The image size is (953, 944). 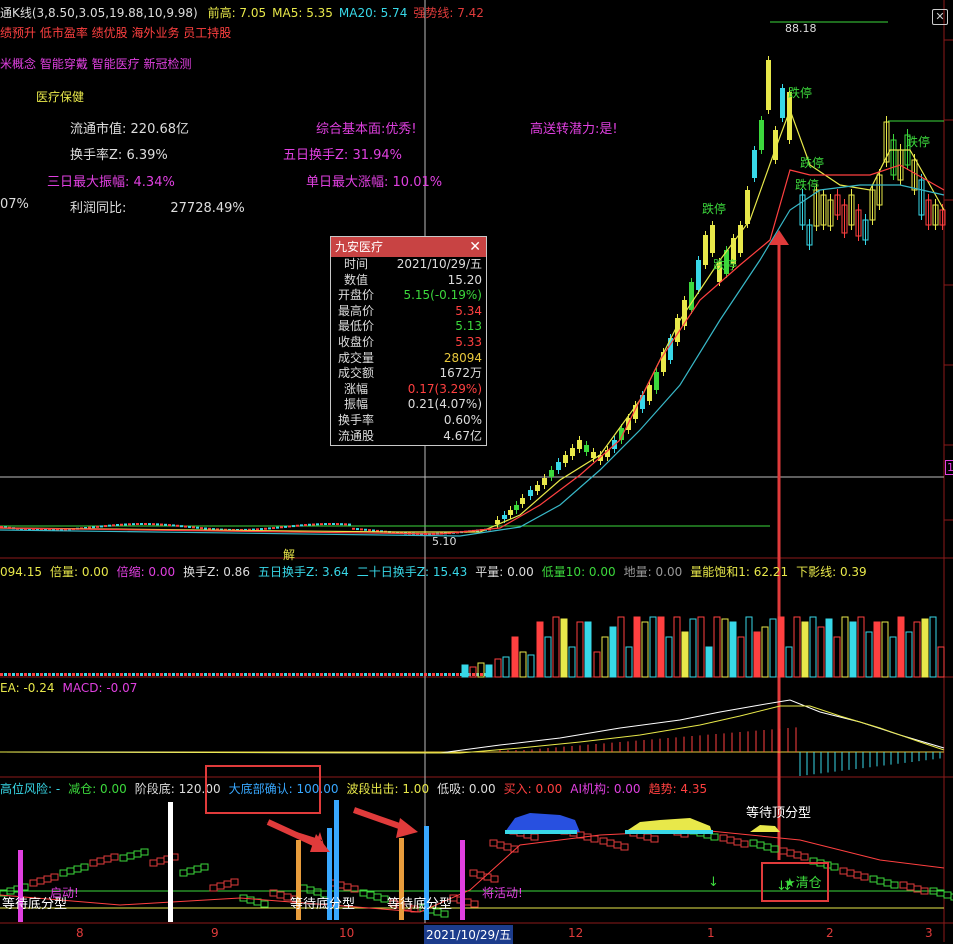 What do you see at coordinates (408, 312) in the screenshot?
I see `popup-row: 最高价 5.34` at bounding box center [408, 312].